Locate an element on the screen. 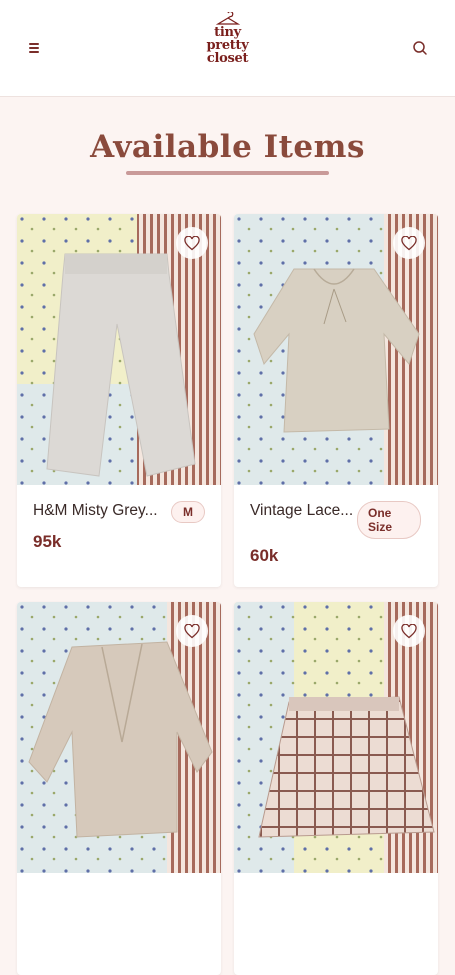 This screenshot has height=975, width=455. product-price: 95k is located at coordinates (47, 541).